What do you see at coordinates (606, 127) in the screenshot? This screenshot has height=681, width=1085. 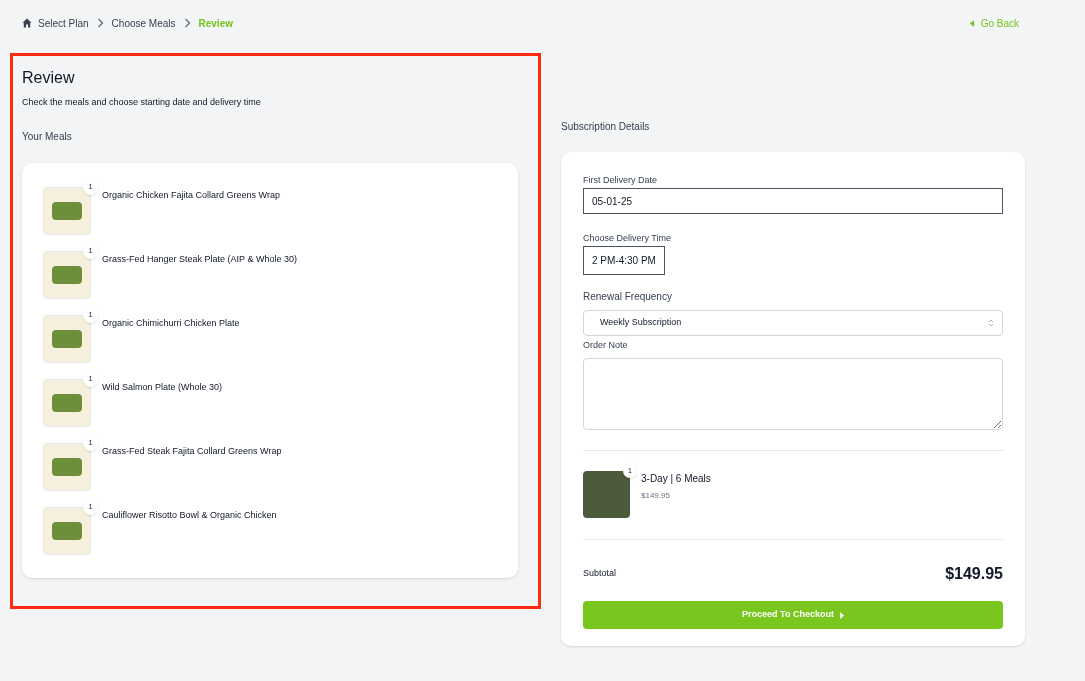 I see `section-heading: Subscription Details` at bounding box center [606, 127].